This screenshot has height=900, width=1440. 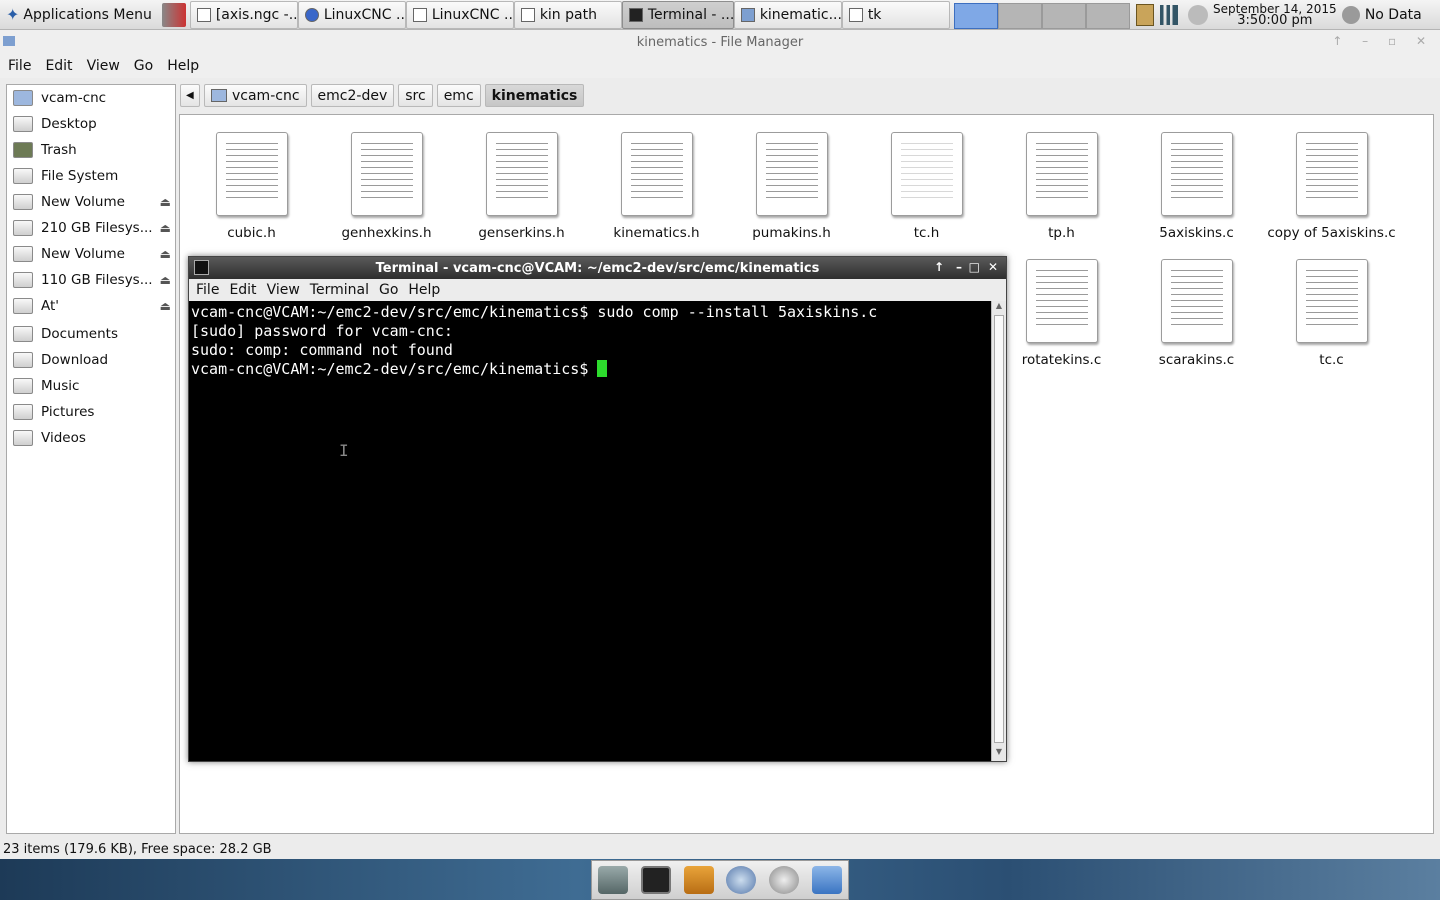 What do you see at coordinates (79, 334) in the screenshot?
I see `sidebar-item-label: Documents` at bounding box center [79, 334].